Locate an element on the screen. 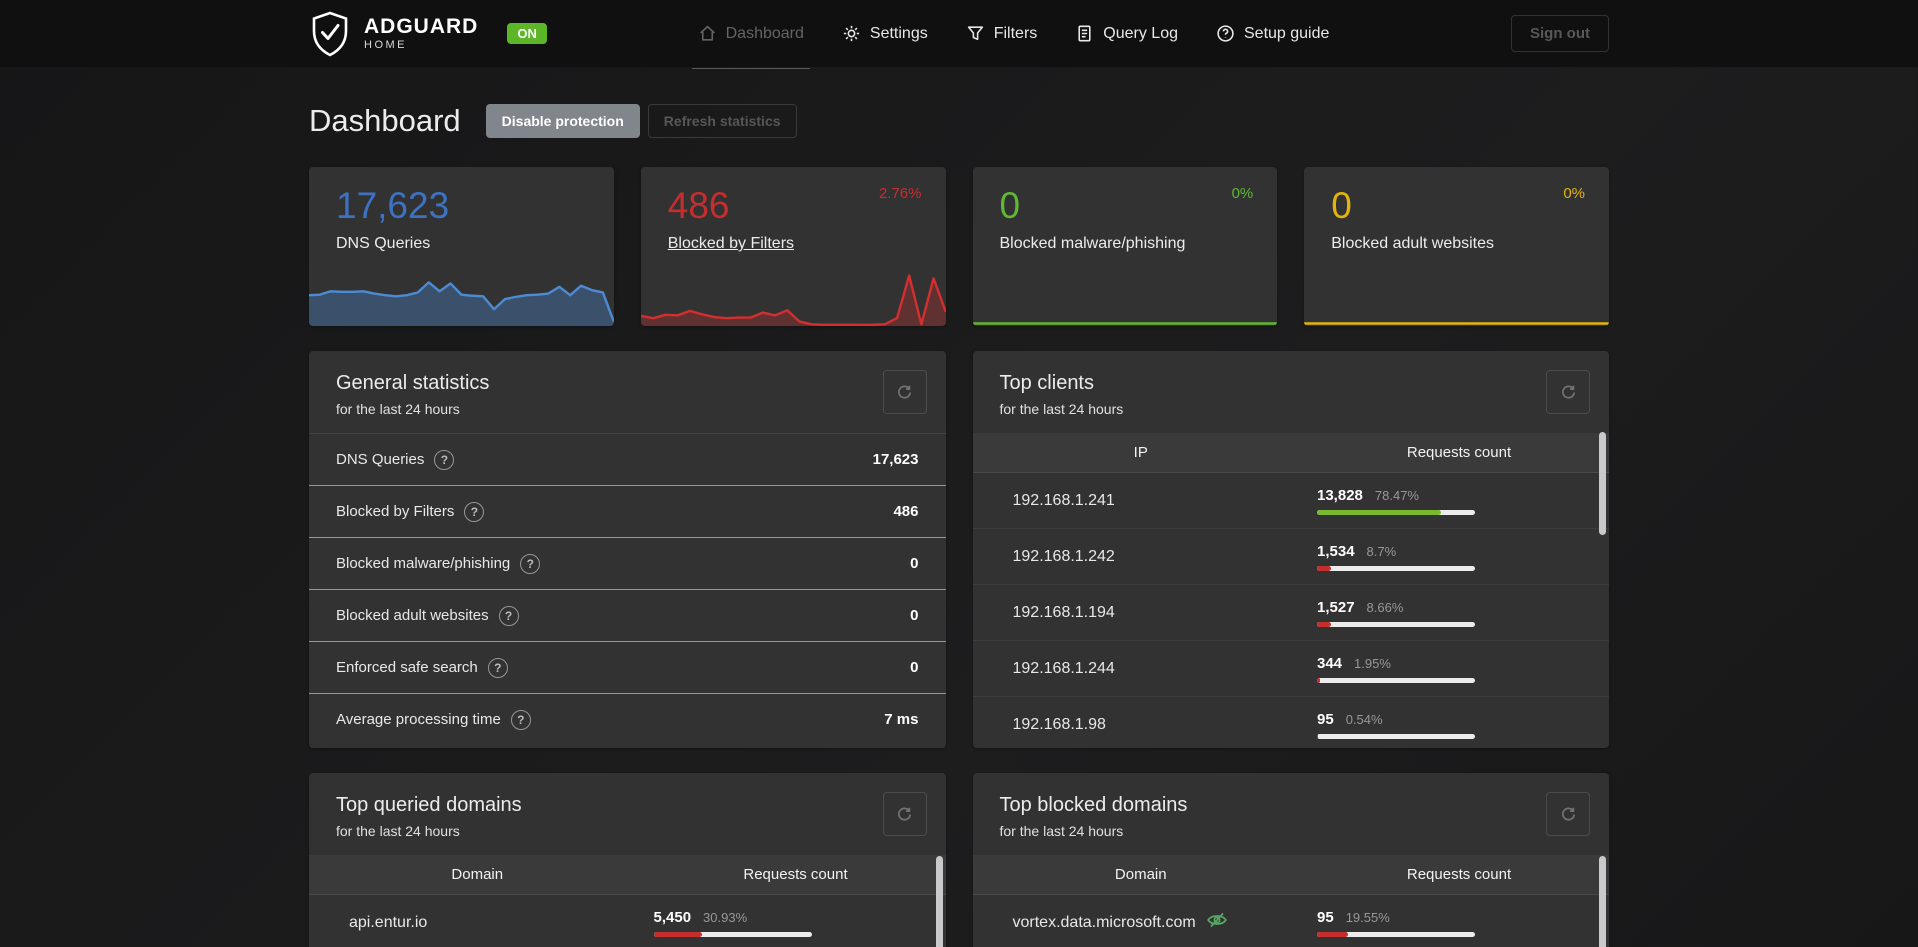 The image size is (1918, 947). stats-row-value: 7 ms is located at coordinates (901, 719).